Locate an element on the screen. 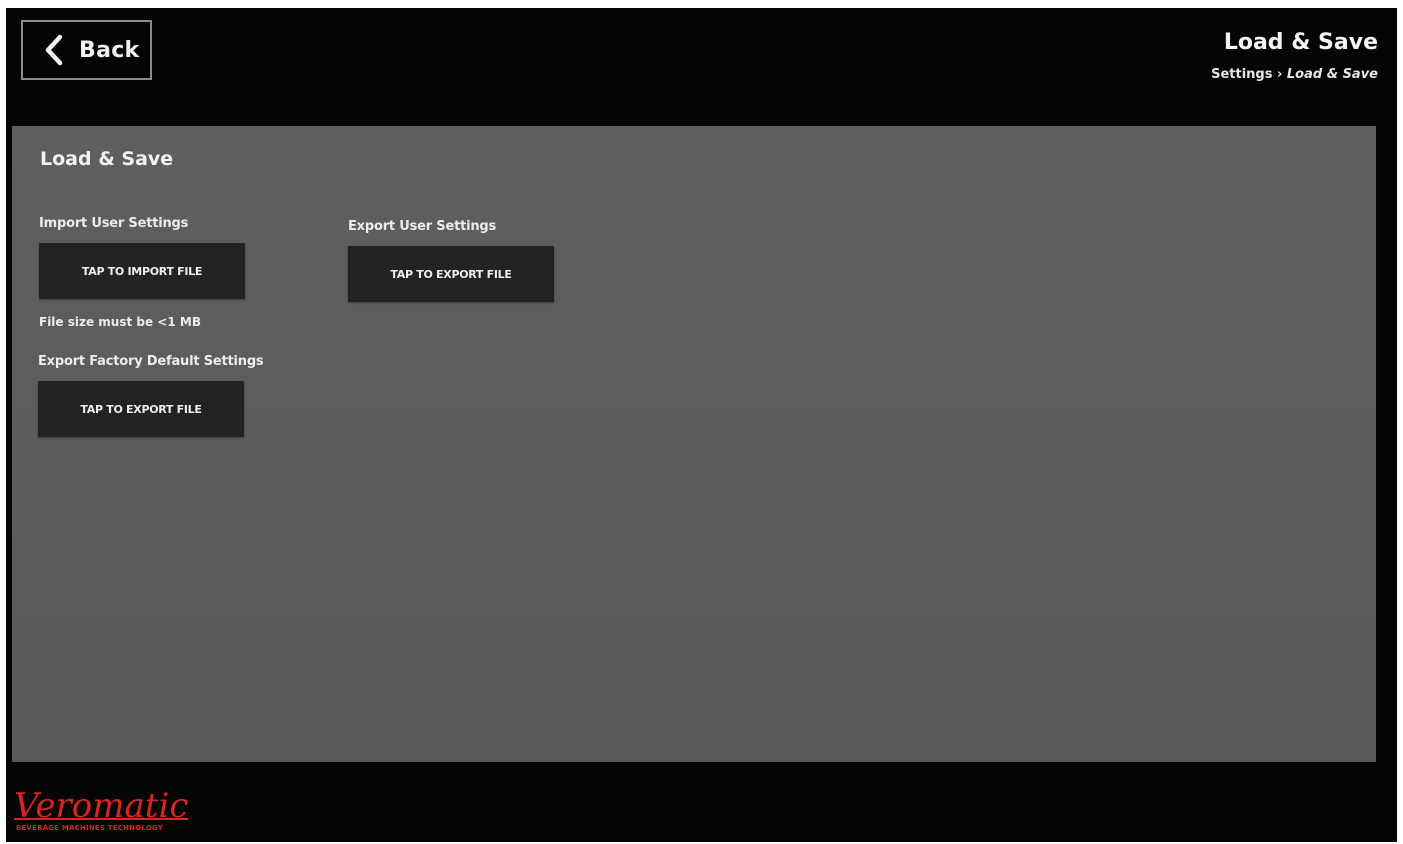 The width and height of the screenshot is (1403, 844). file-size-note: File size must be <1 MB is located at coordinates (120, 322).